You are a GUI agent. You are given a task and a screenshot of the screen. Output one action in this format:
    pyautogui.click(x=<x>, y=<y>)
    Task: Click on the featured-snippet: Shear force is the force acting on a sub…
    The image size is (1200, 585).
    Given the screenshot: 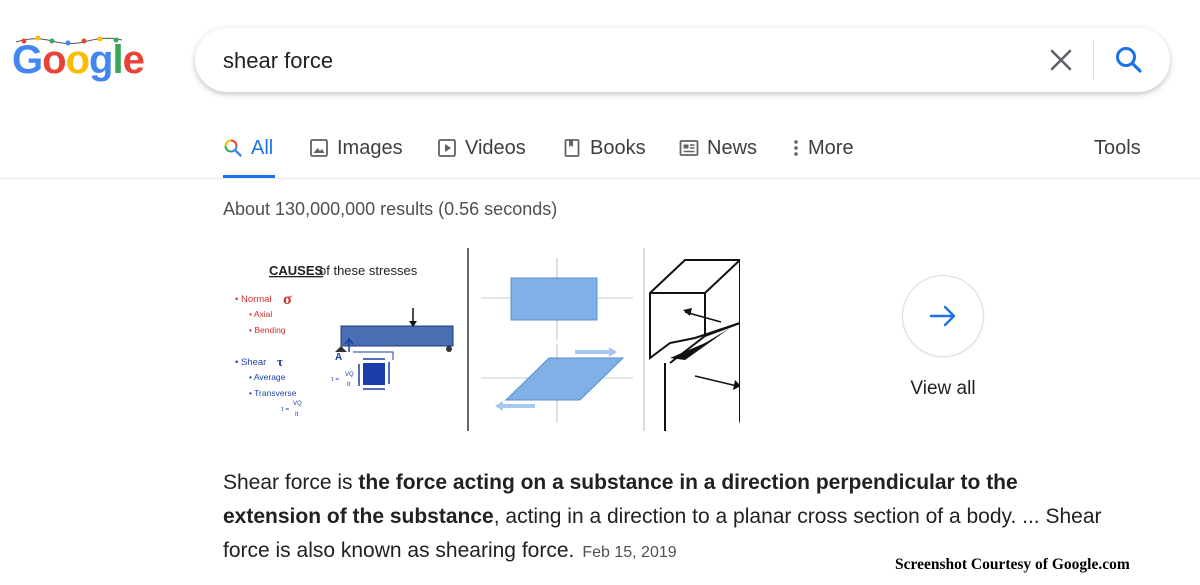 What is the action you would take?
    pyautogui.click(x=668, y=518)
    